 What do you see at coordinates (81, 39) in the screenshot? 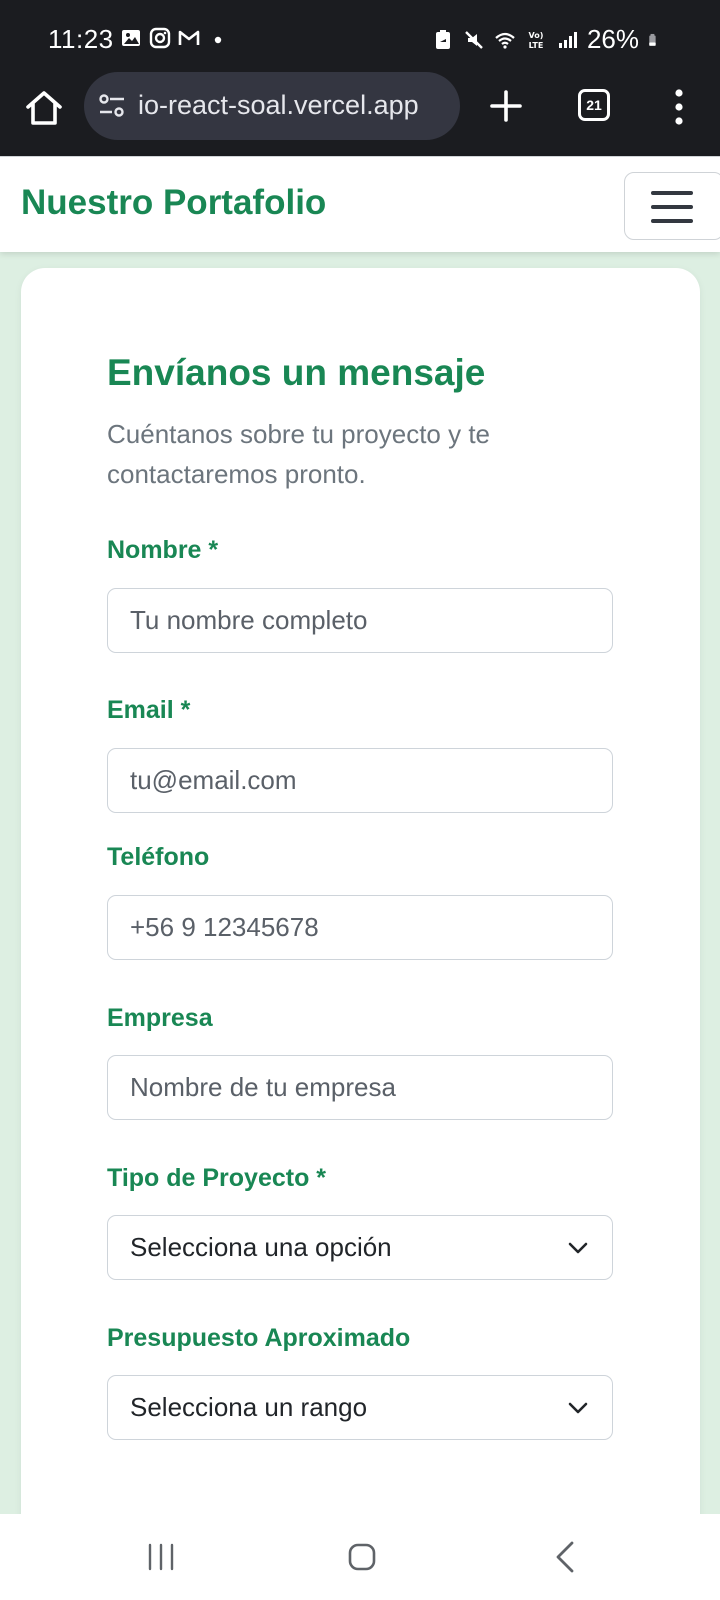
I see `status-time: 11:23` at bounding box center [81, 39].